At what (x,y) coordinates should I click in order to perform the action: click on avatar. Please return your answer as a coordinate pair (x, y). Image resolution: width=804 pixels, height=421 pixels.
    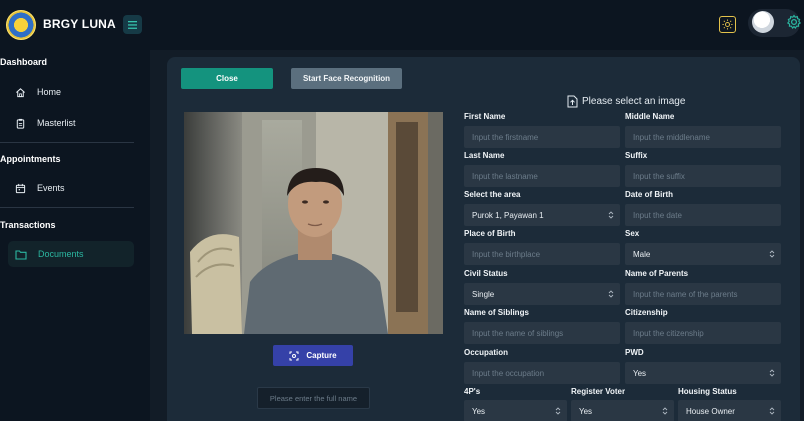
    Looking at the image, I should click on (763, 22).